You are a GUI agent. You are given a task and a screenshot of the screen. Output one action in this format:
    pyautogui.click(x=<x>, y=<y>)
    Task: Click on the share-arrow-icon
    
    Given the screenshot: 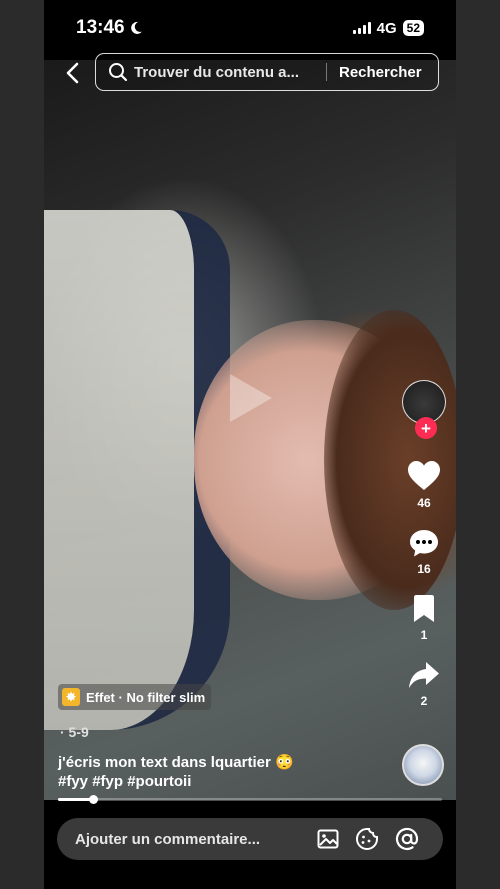 What is the action you would take?
    pyautogui.click(x=424, y=675)
    